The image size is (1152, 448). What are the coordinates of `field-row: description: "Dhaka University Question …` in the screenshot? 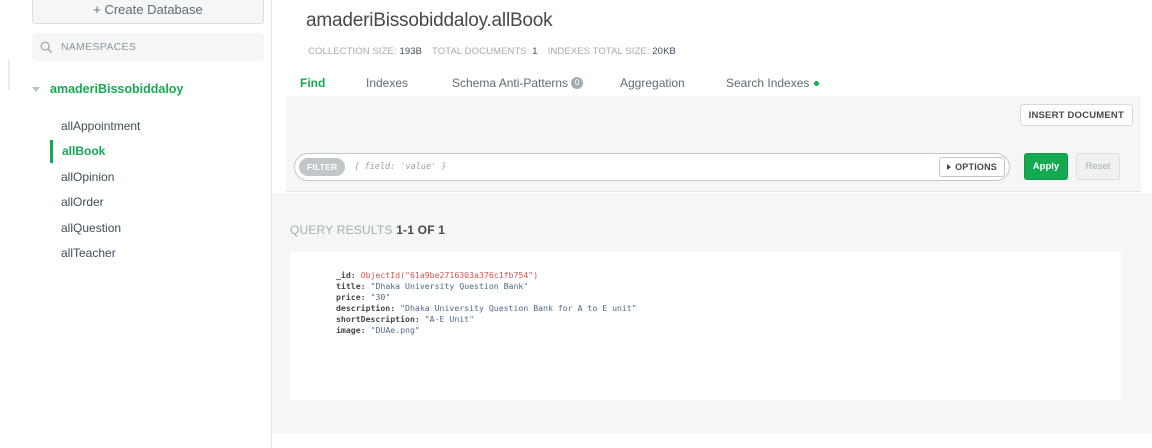 It's located at (486, 308).